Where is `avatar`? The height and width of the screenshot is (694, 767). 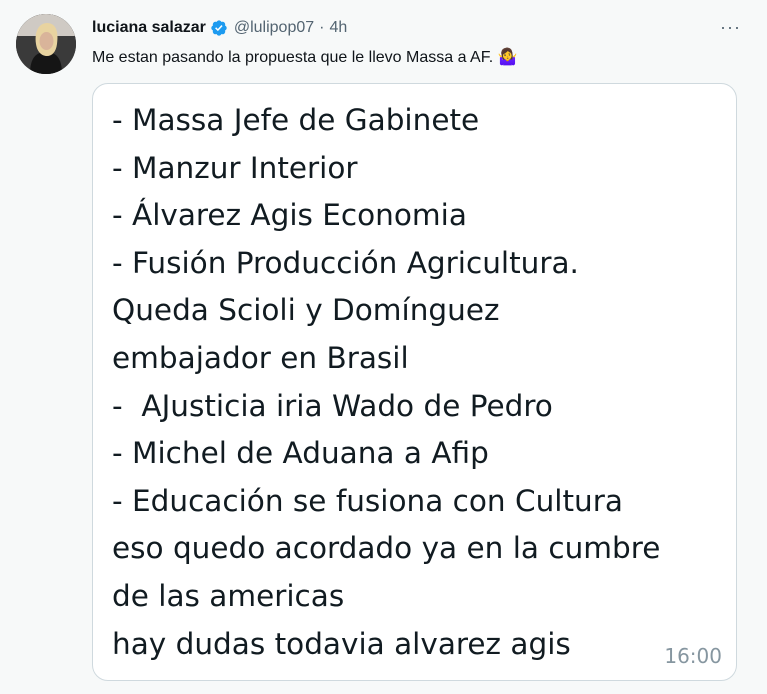
avatar is located at coordinates (46, 44).